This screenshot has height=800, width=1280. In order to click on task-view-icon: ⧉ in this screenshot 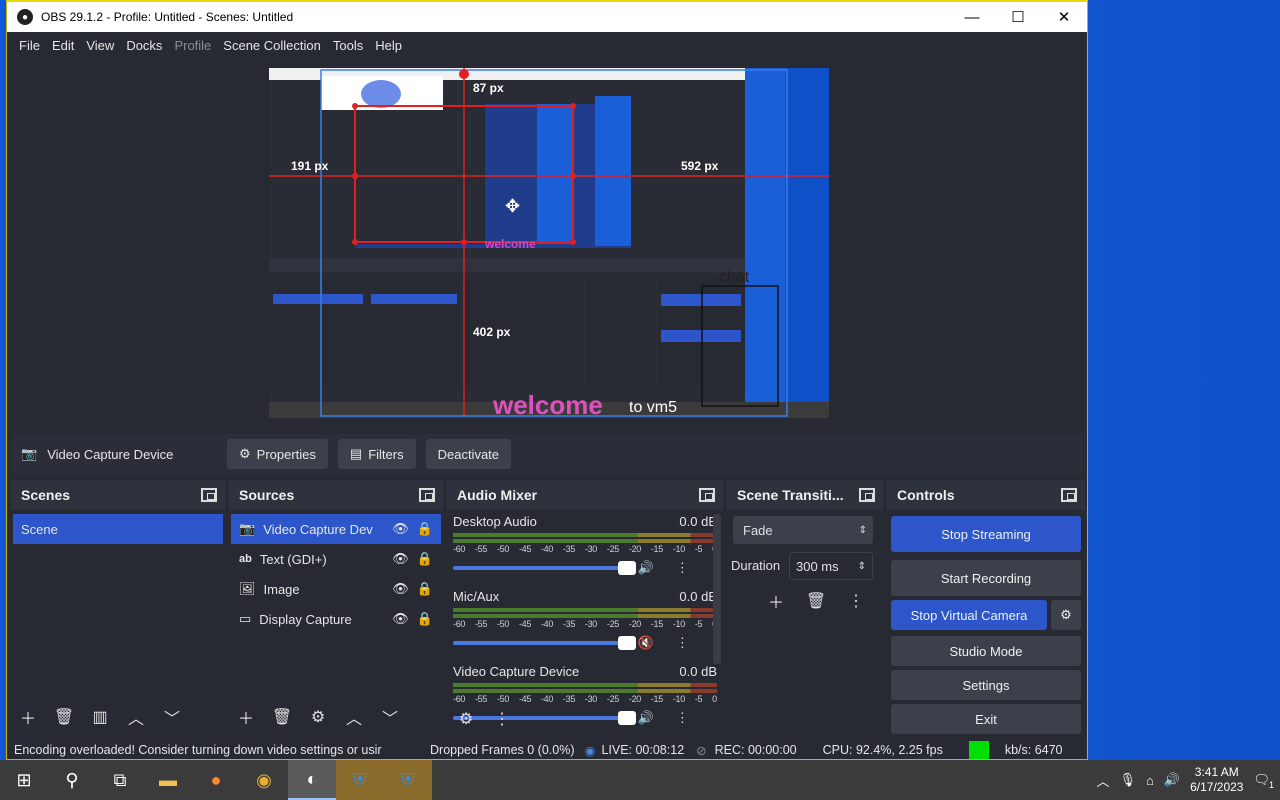, I will do `click(120, 780)`.